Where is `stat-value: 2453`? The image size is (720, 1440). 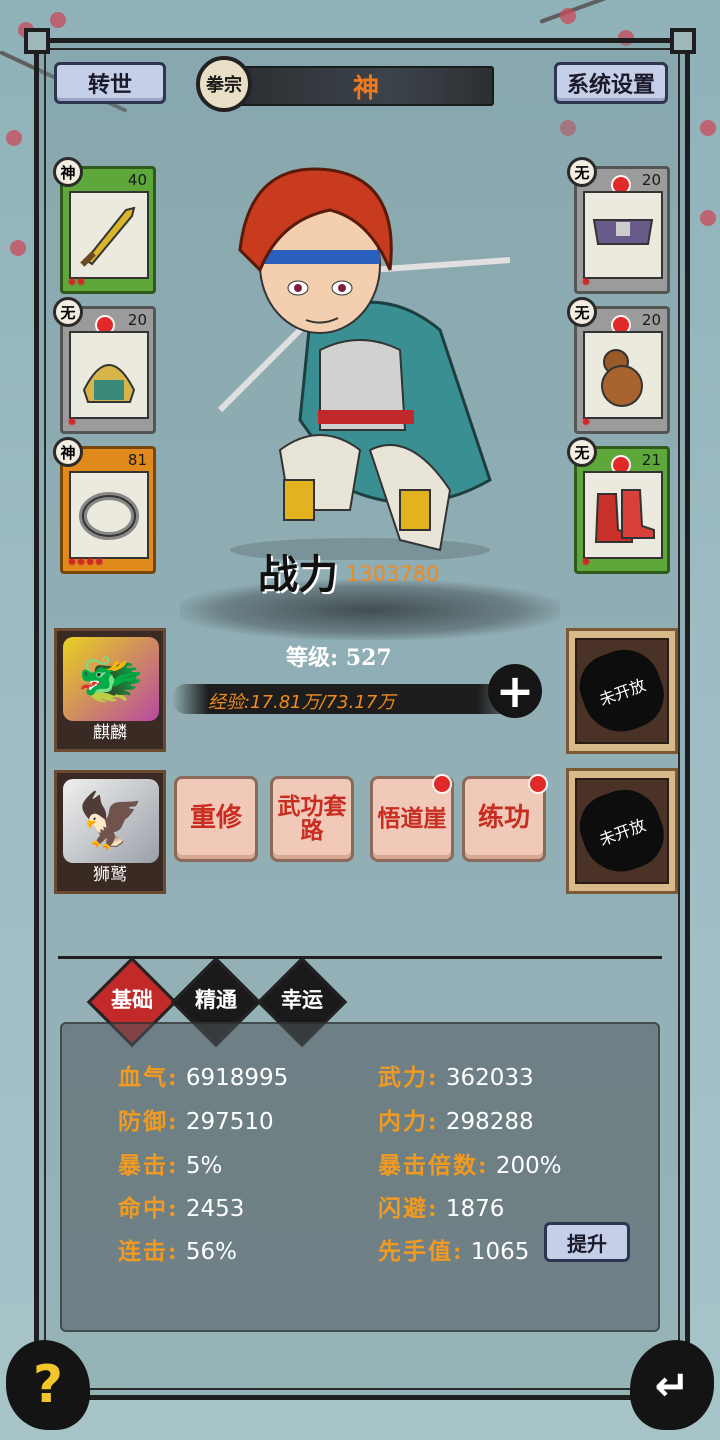 stat-value: 2453 is located at coordinates (215, 1209).